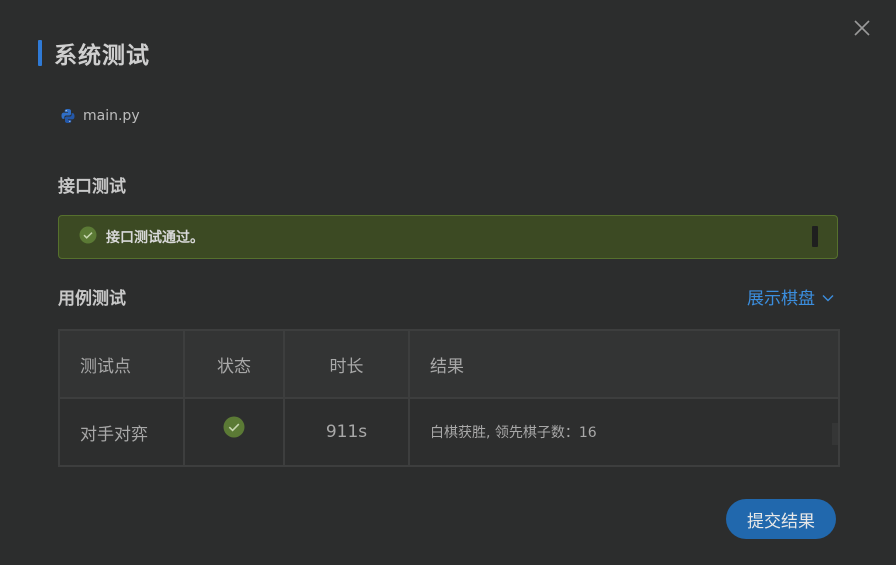 The width and height of the screenshot is (896, 565). What do you see at coordinates (68, 116) in the screenshot?
I see `python-icon` at bounding box center [68, 116].